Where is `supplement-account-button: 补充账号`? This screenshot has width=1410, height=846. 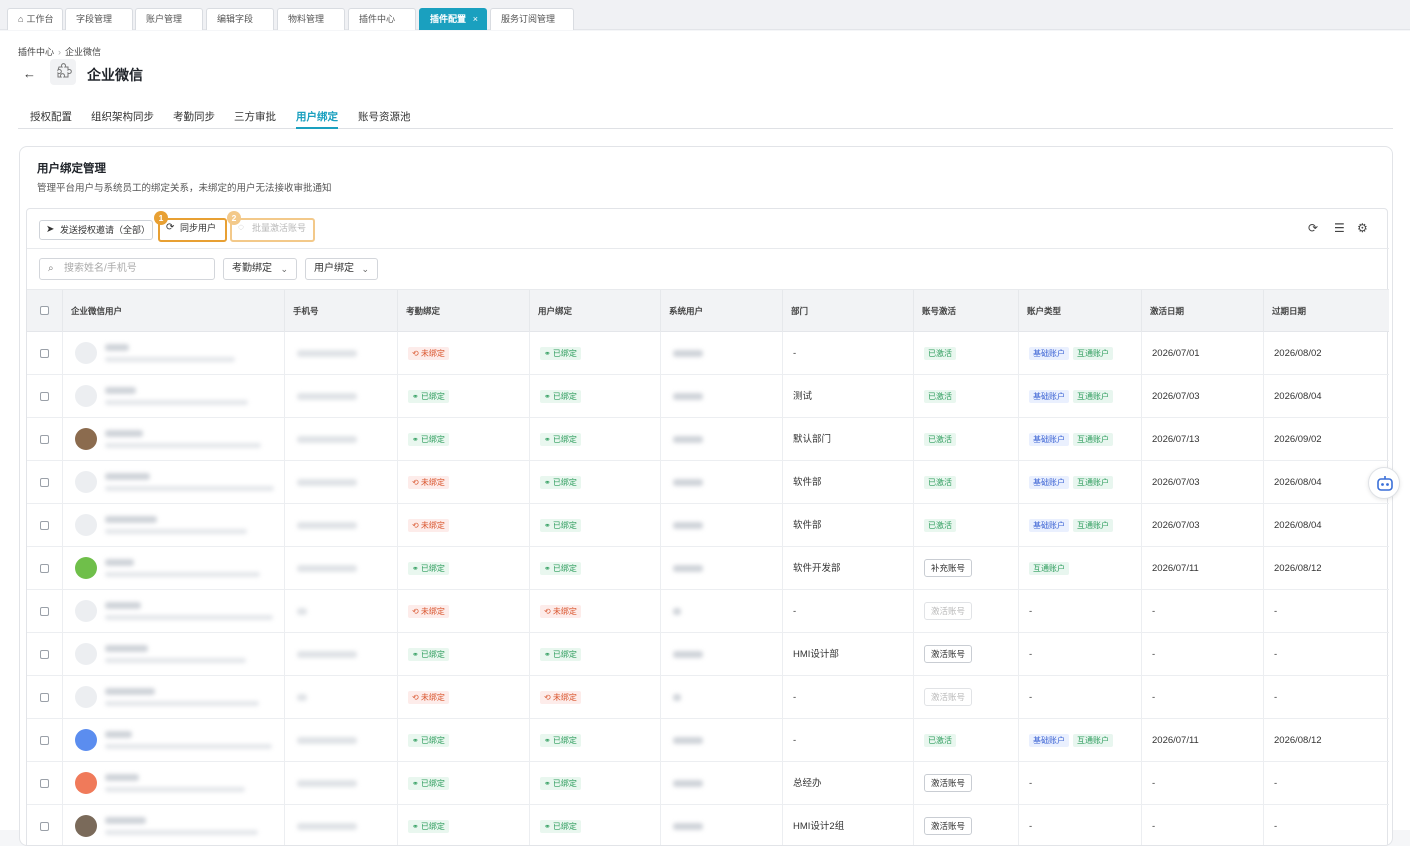
supplement-account-button: 补充账号 is located at coordinates (948, 568).